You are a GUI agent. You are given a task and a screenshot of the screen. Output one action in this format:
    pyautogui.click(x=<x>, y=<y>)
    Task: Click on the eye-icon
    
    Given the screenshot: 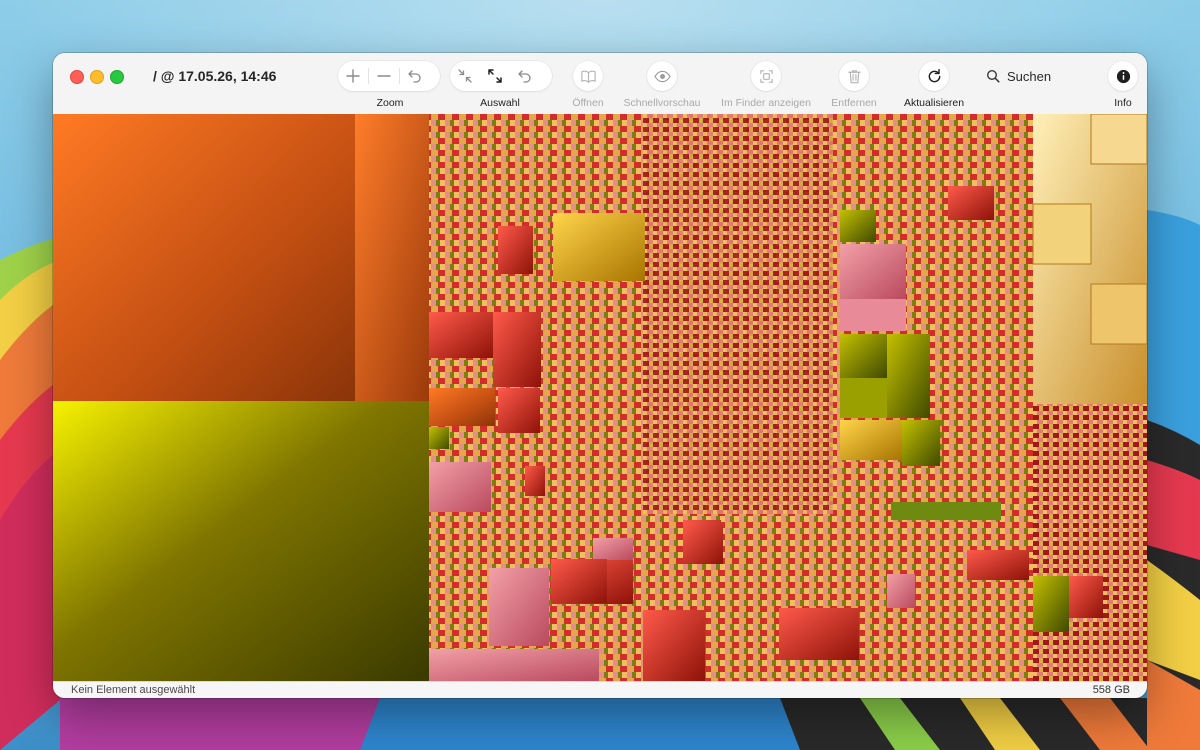 What is the action you would take?
    pyautogui.click(x=662, y=76)
    